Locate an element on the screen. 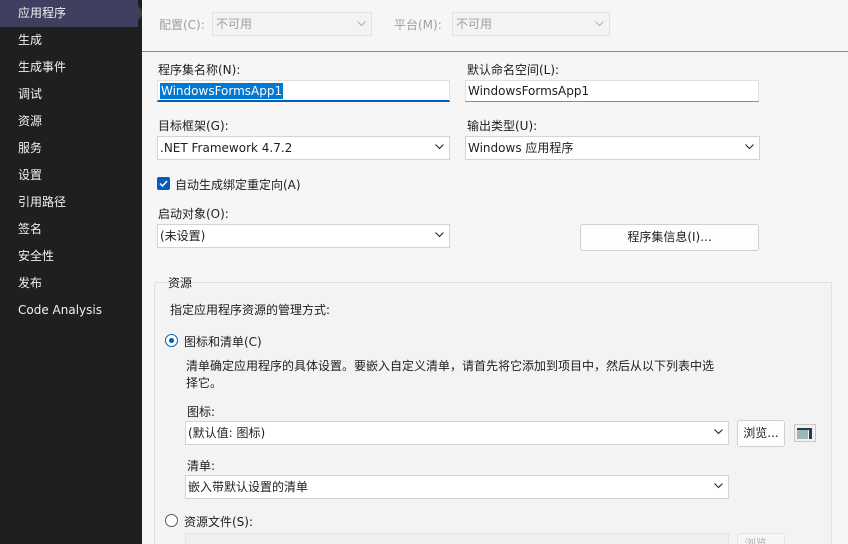 The width and height of the screenshot is (848, 544). icon-manifest-radio is located at coordinates (171, 340).